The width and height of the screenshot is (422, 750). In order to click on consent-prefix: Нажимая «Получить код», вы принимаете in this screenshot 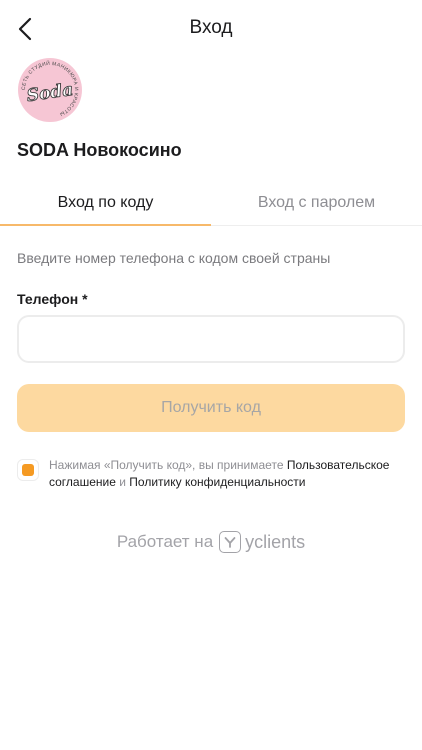, I will do `click(168, 465)`.